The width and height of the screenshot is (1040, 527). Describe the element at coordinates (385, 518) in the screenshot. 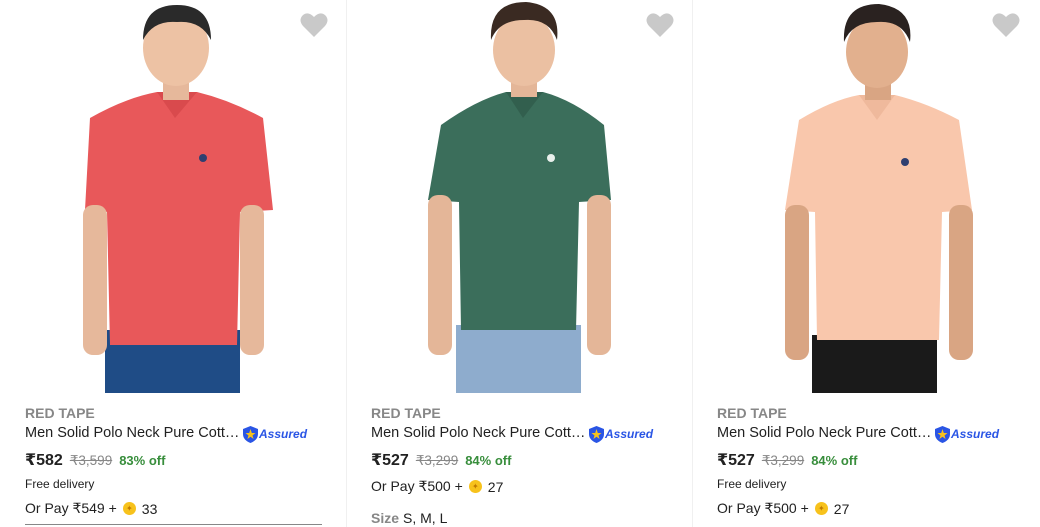

I see `size-label: Size` at that location.